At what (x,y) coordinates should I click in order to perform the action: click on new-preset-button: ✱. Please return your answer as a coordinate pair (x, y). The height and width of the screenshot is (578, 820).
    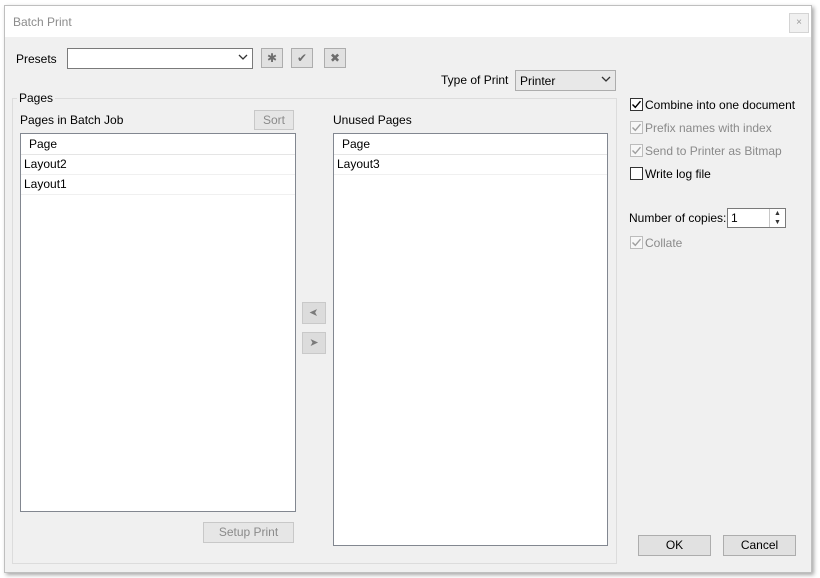
    Looking at the image, I should click on (272, 58).